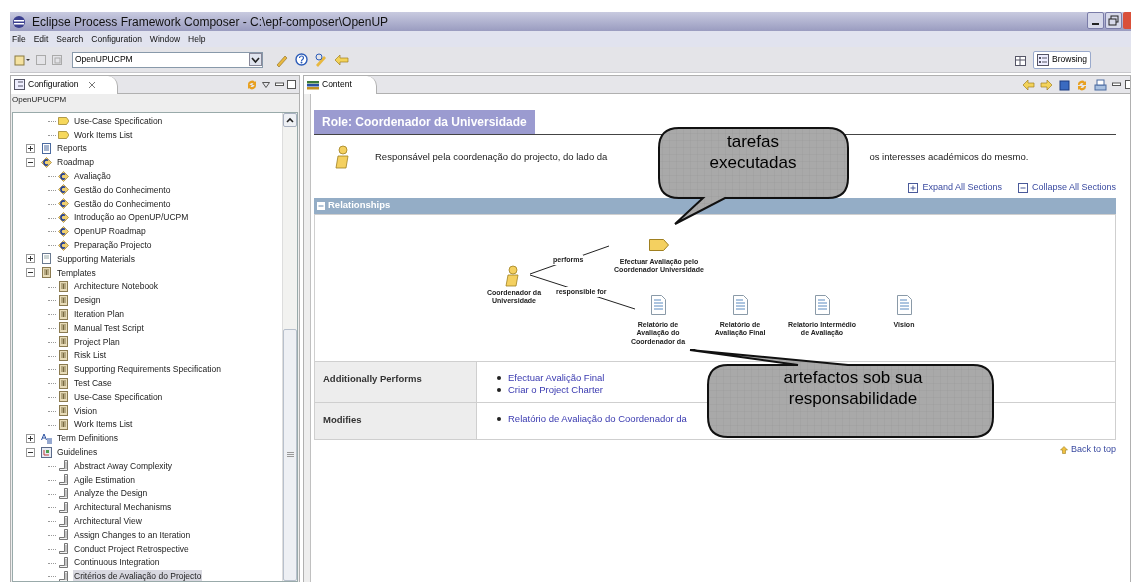  What do you see at coordinates (138, 575) in the screenshot?
I see `tree-item: Critérios de Avaliação do Projecto` at bounding box center [138, 575].